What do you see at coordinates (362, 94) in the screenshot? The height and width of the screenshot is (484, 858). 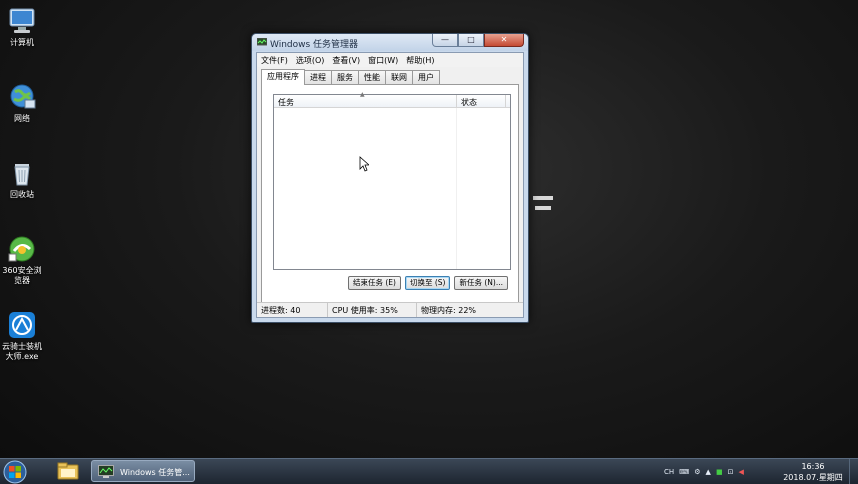 I see `sort-ascending-icon: ▲` at bounding box center [362, 94].